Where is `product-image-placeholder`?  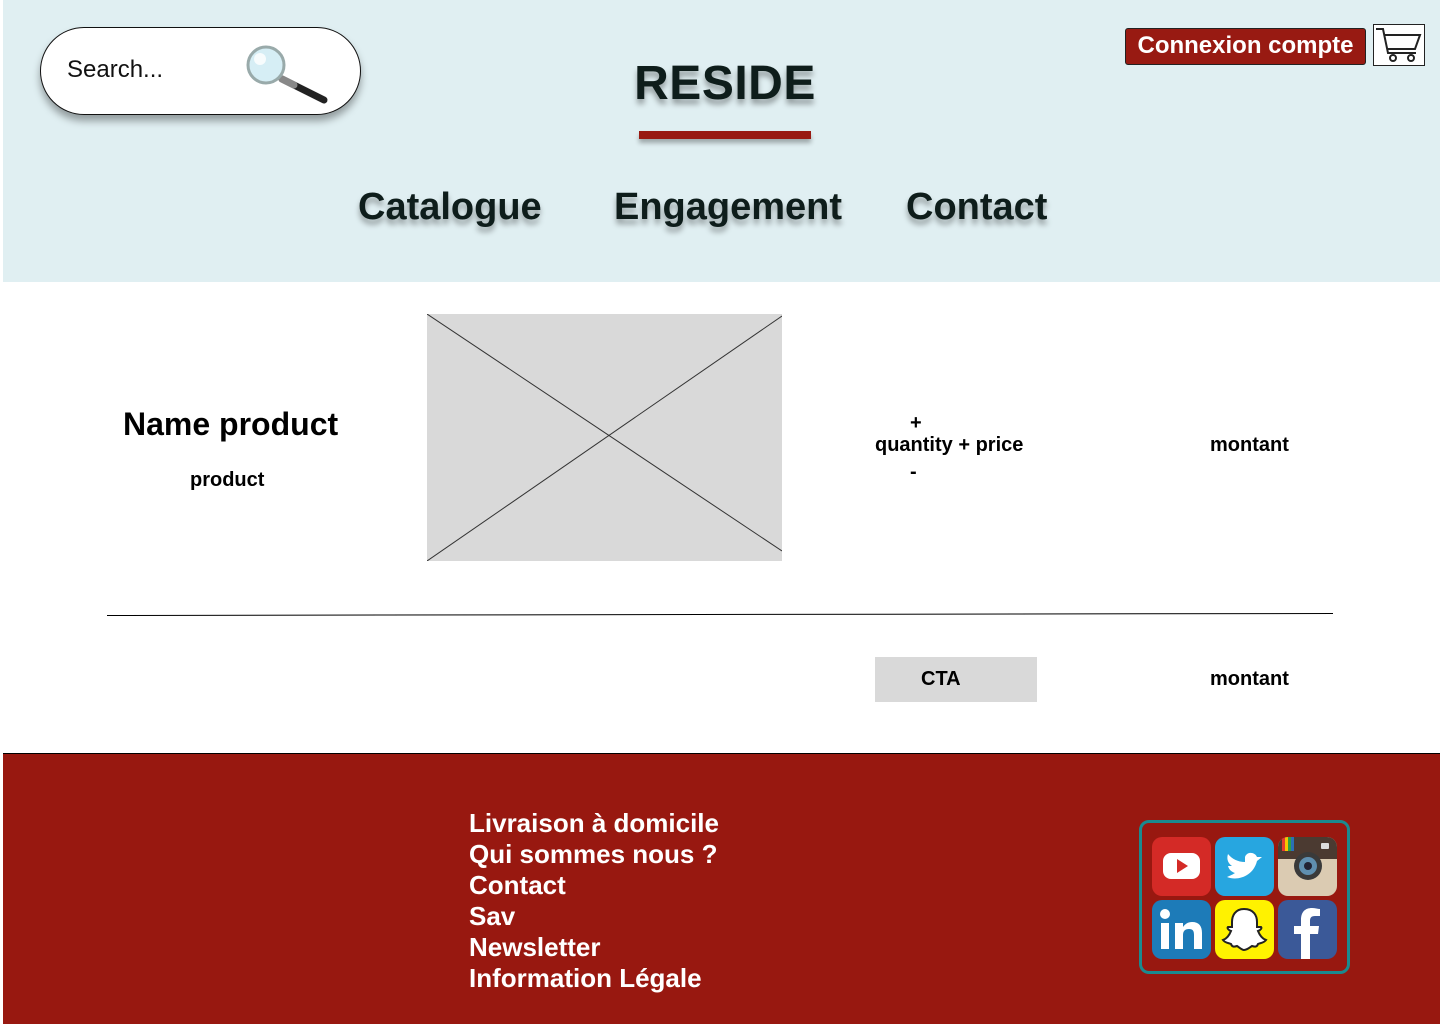 product-image-placeholder is located at coordinates (604, 437).